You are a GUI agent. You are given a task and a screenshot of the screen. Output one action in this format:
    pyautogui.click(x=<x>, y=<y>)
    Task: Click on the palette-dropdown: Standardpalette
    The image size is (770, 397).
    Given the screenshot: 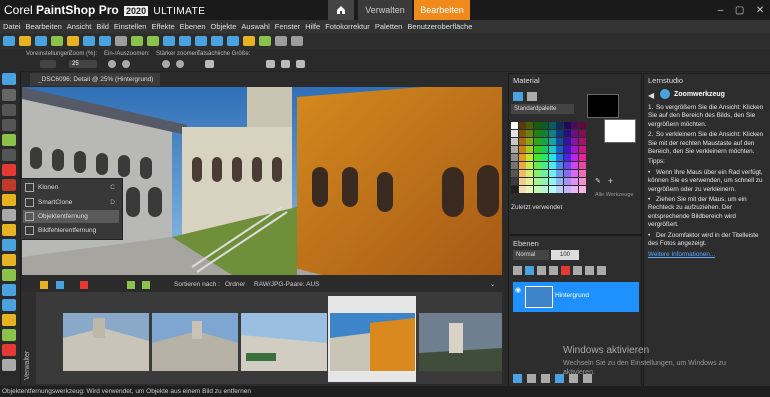 What is the action you would take?
    pyautogui.click(x=542, y=109)
    